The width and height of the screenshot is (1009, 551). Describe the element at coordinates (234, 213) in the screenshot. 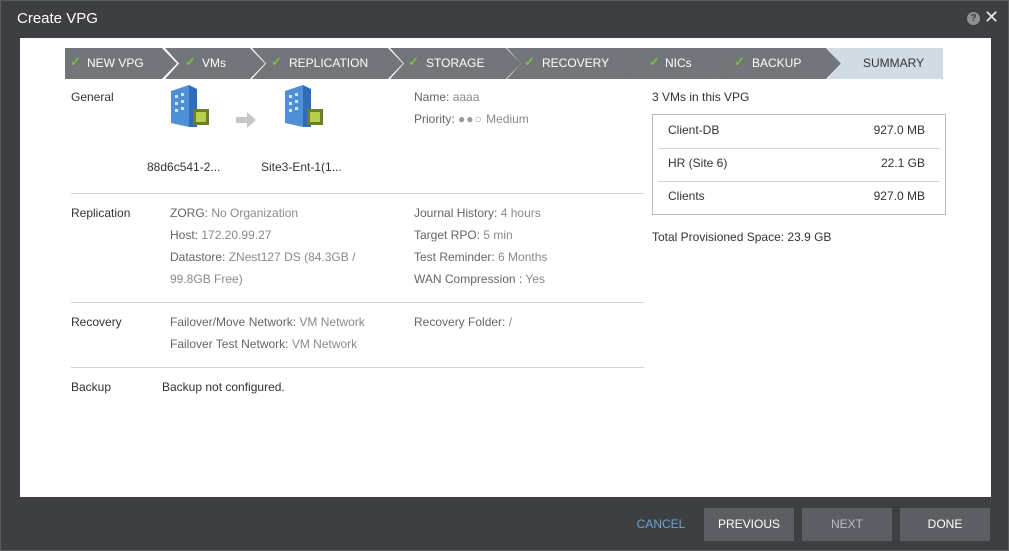

I see `zorg-row: ZORG: No Organization` at that location.